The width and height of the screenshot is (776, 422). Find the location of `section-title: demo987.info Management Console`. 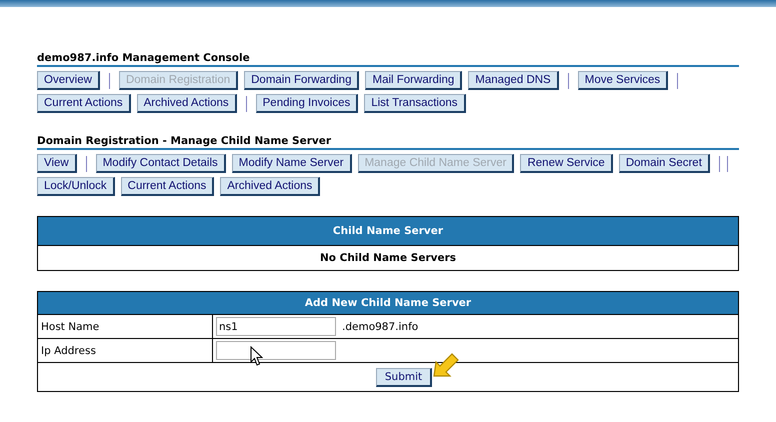

section-title: demo987.info Management Console is located at coordinates (388, 59).